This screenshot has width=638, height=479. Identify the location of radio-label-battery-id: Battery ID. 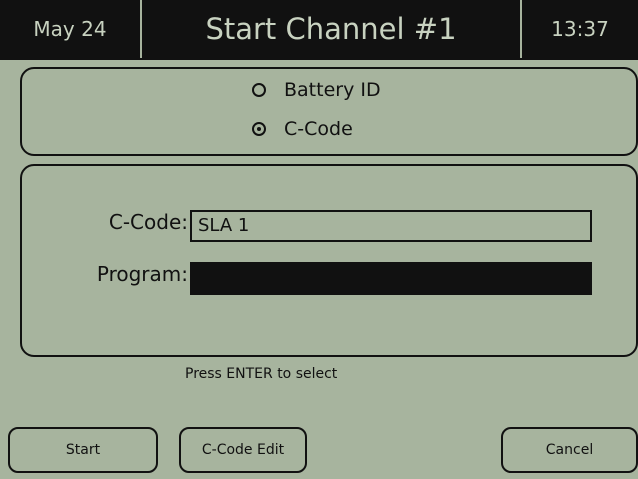
(332, 90).